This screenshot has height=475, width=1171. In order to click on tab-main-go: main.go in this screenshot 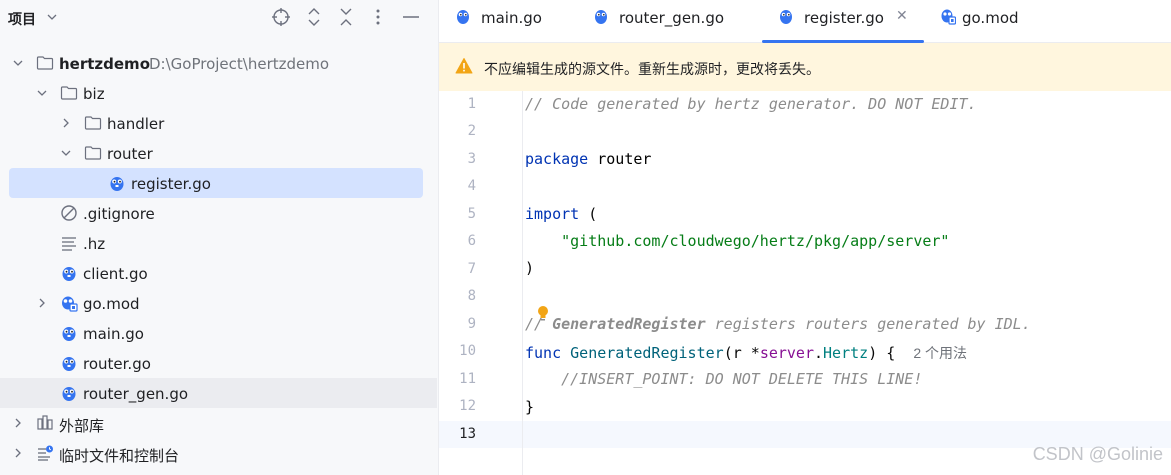, I will do `click(508, 21)`.